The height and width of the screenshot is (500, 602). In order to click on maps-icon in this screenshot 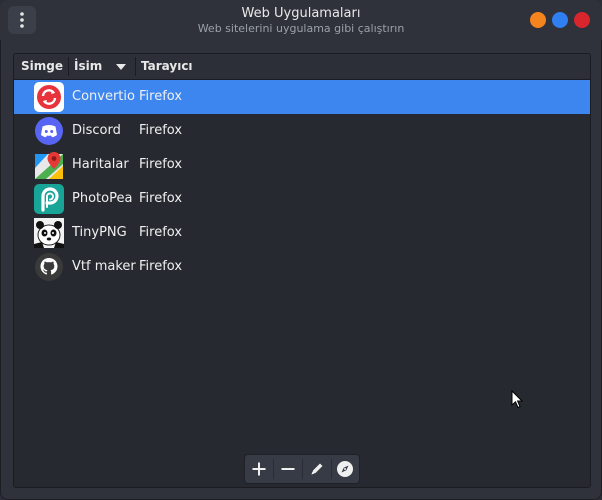, I will do `click(49, 165)`.